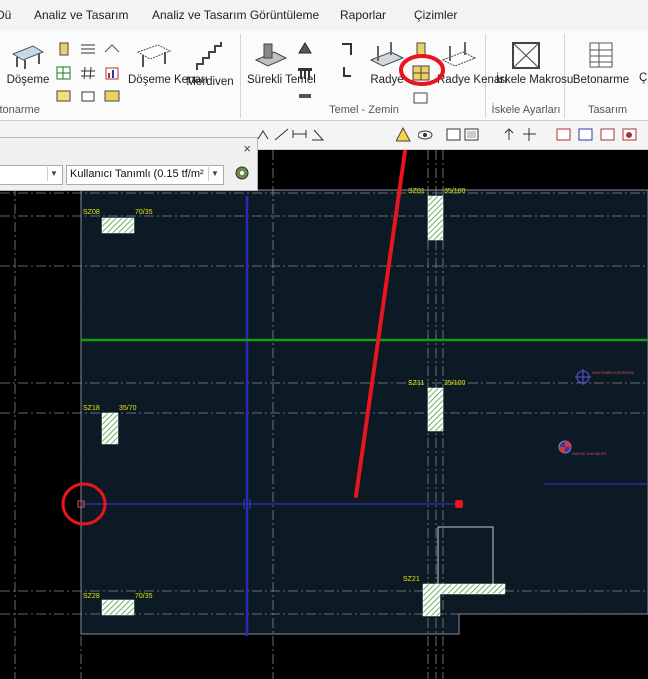  I want to click on merdiven-button: Merdiven, so click(210, 64).